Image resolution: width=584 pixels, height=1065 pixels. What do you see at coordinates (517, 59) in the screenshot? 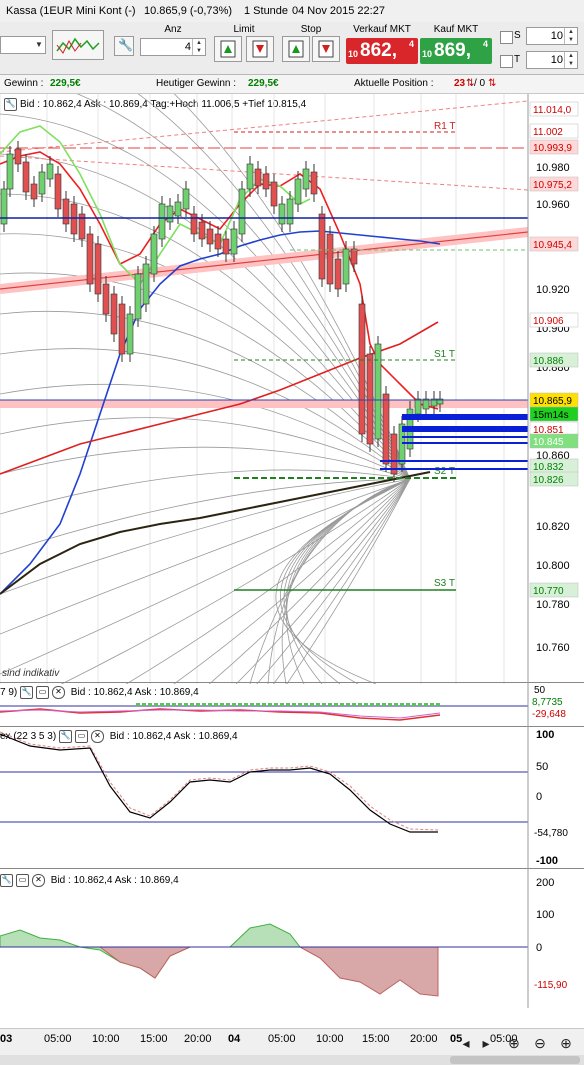
I see `target-short-label: T` at bounding box center [517, 59].